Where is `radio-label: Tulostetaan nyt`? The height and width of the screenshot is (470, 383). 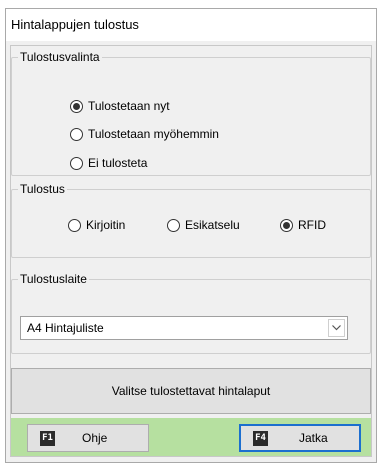
radio-label: Tulostetaan nyt is located at coordinates (129, 106).